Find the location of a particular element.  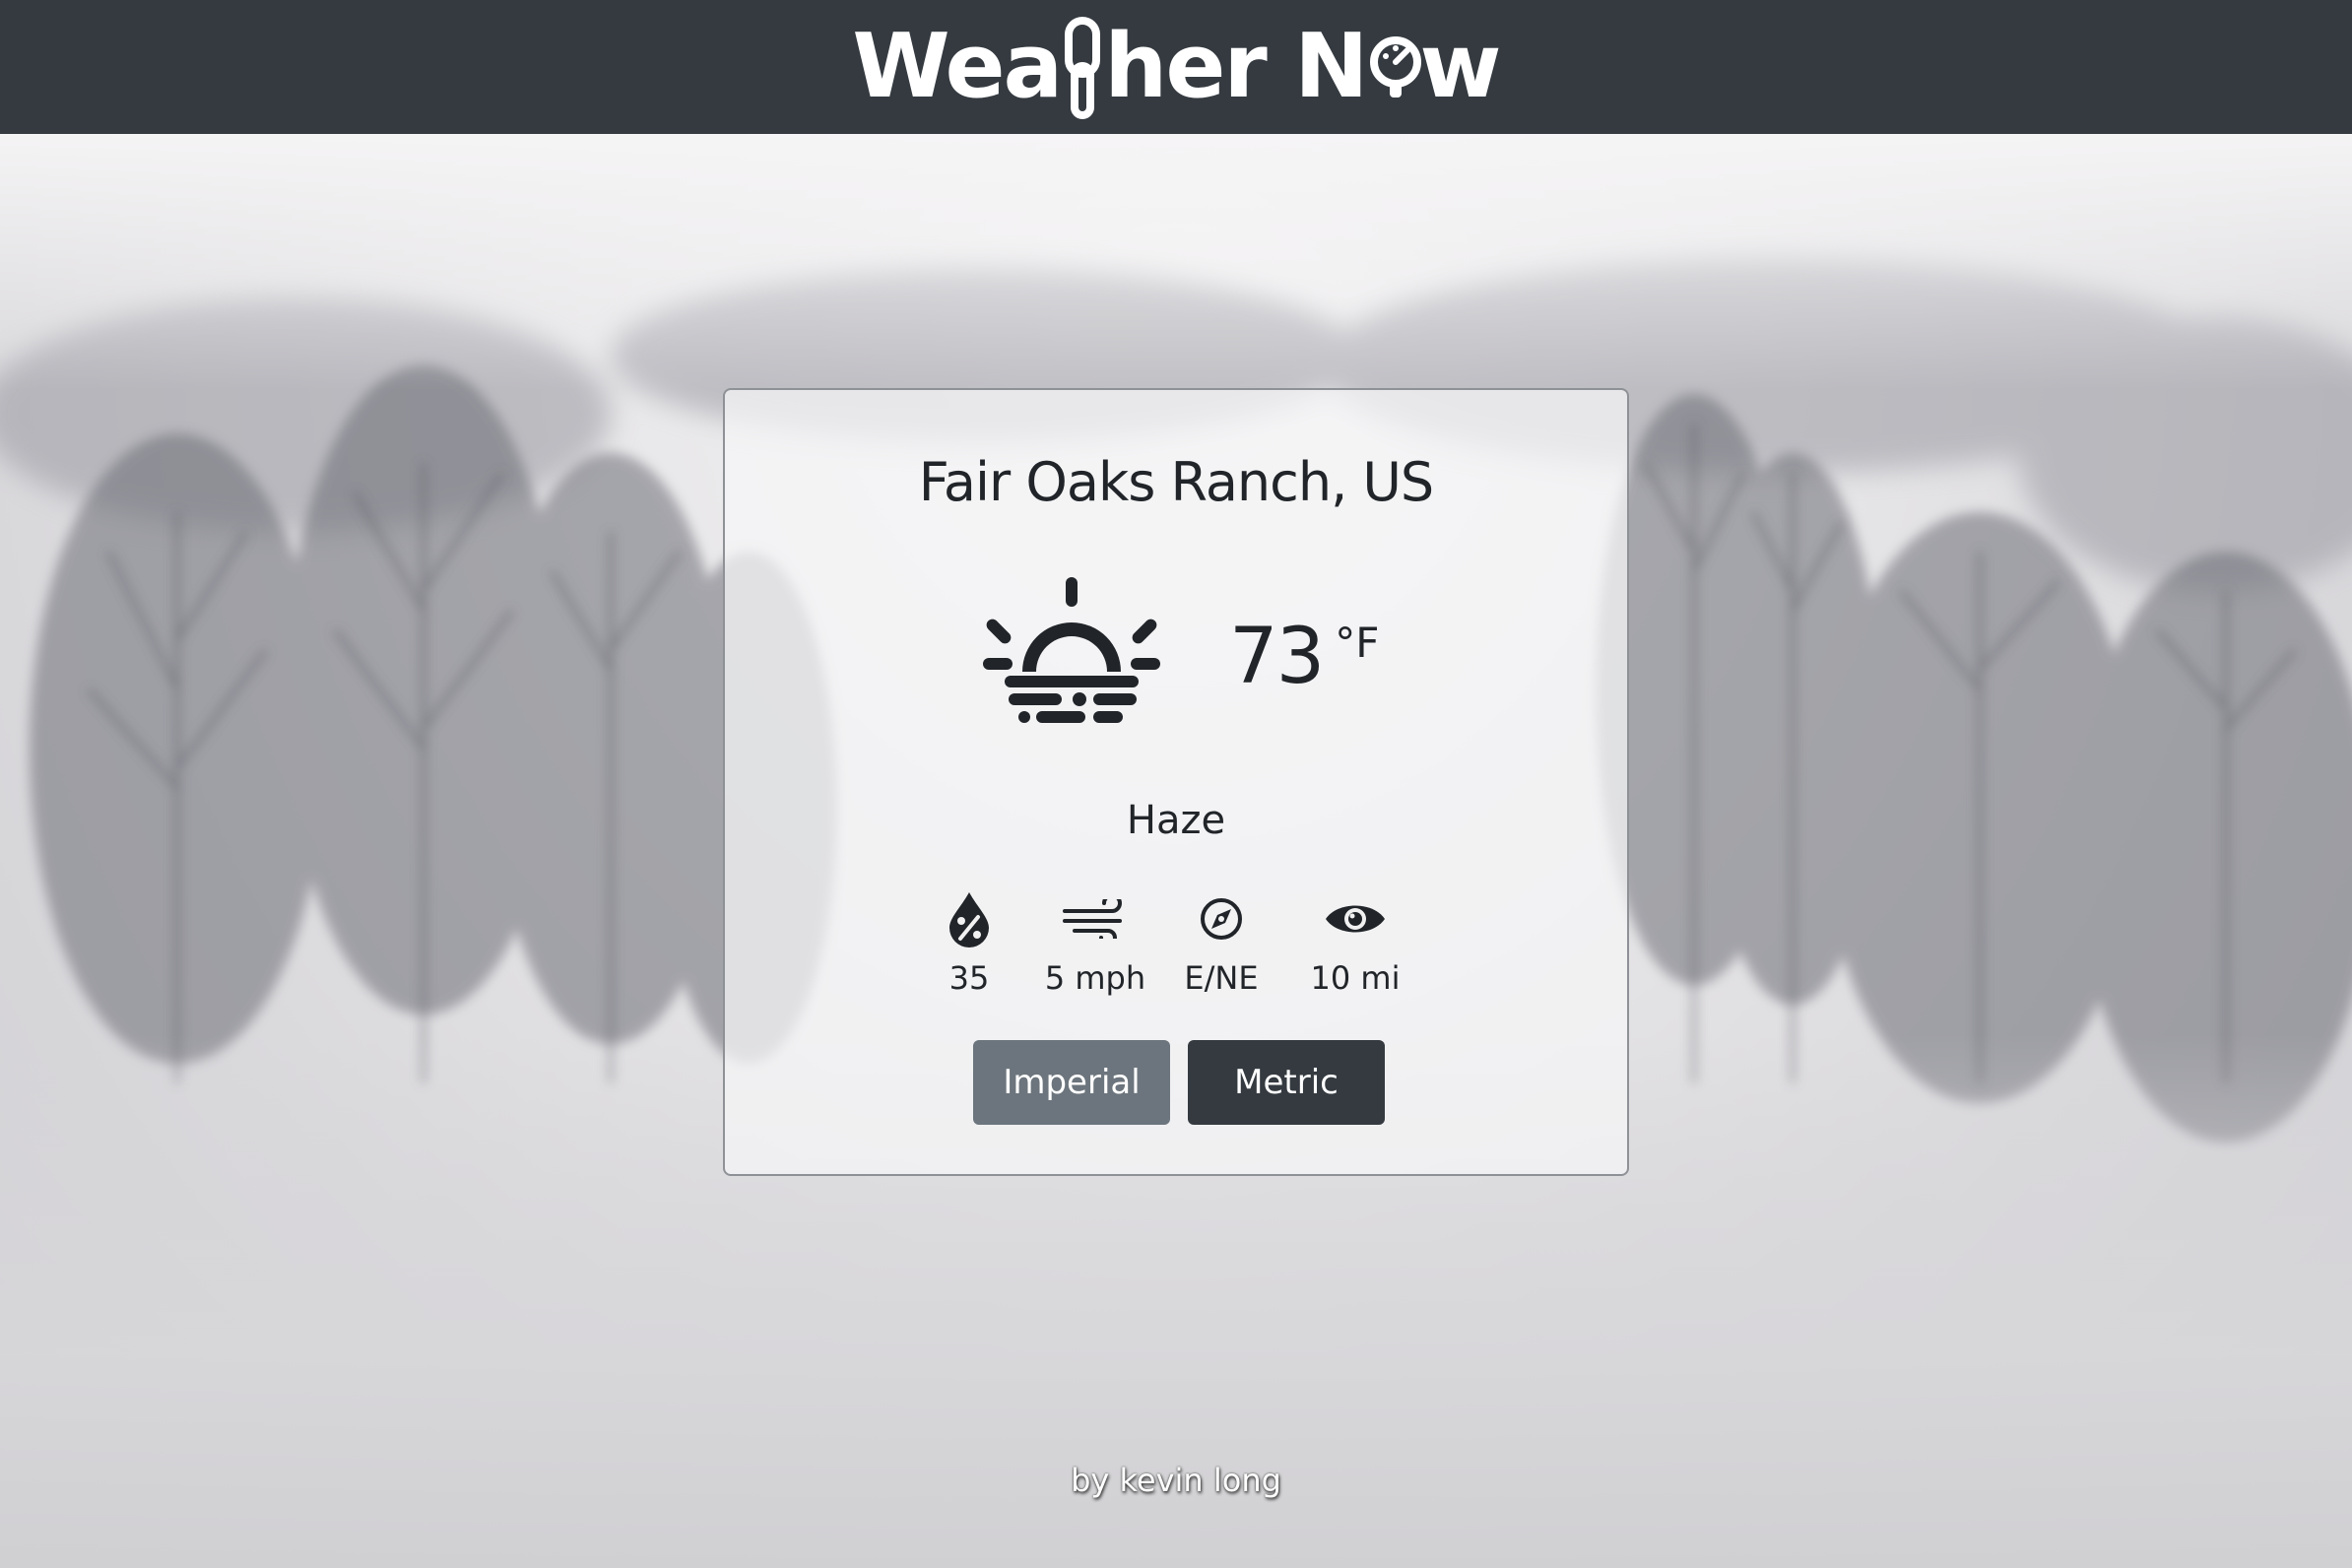

temperature-unit: °F is located at coordinates (1358, 643).